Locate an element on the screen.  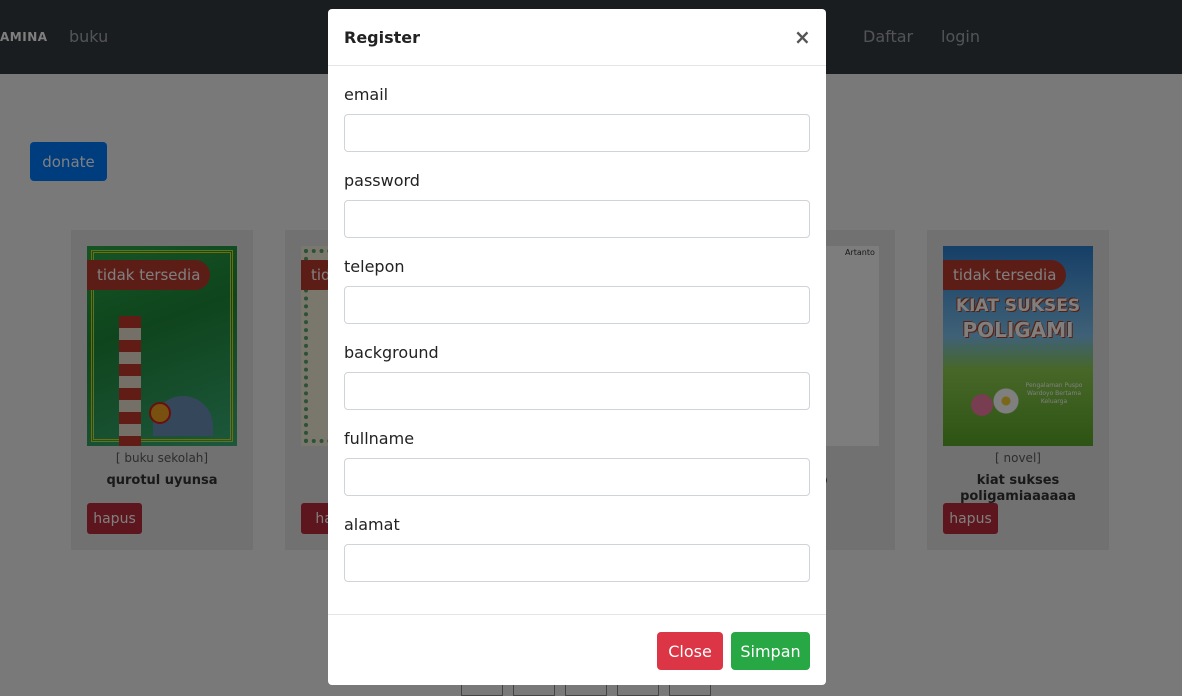
close-button: Close is located at coordinates (690, 651).